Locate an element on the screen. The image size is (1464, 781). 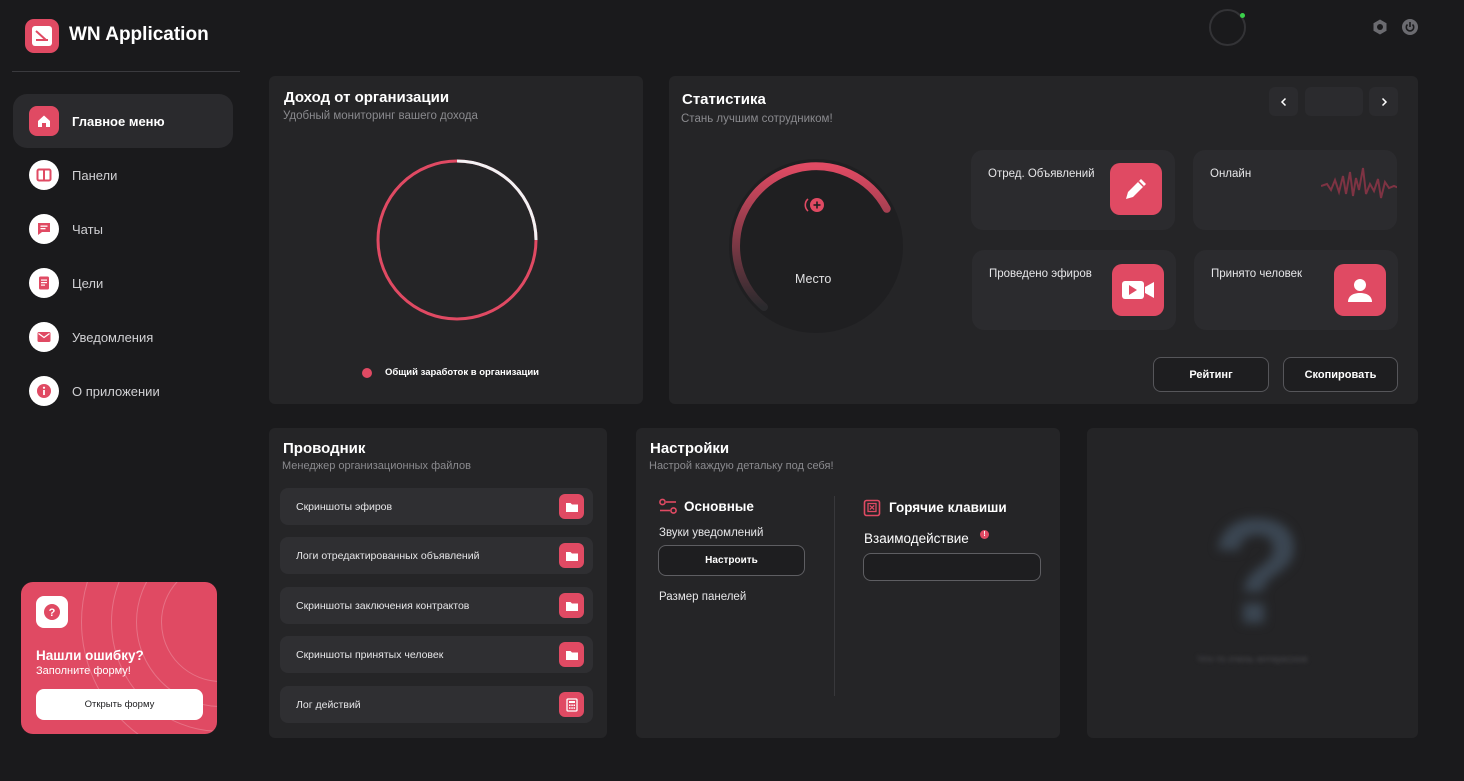
online-tile: Онлайн is located at coordinates (1295, 190).